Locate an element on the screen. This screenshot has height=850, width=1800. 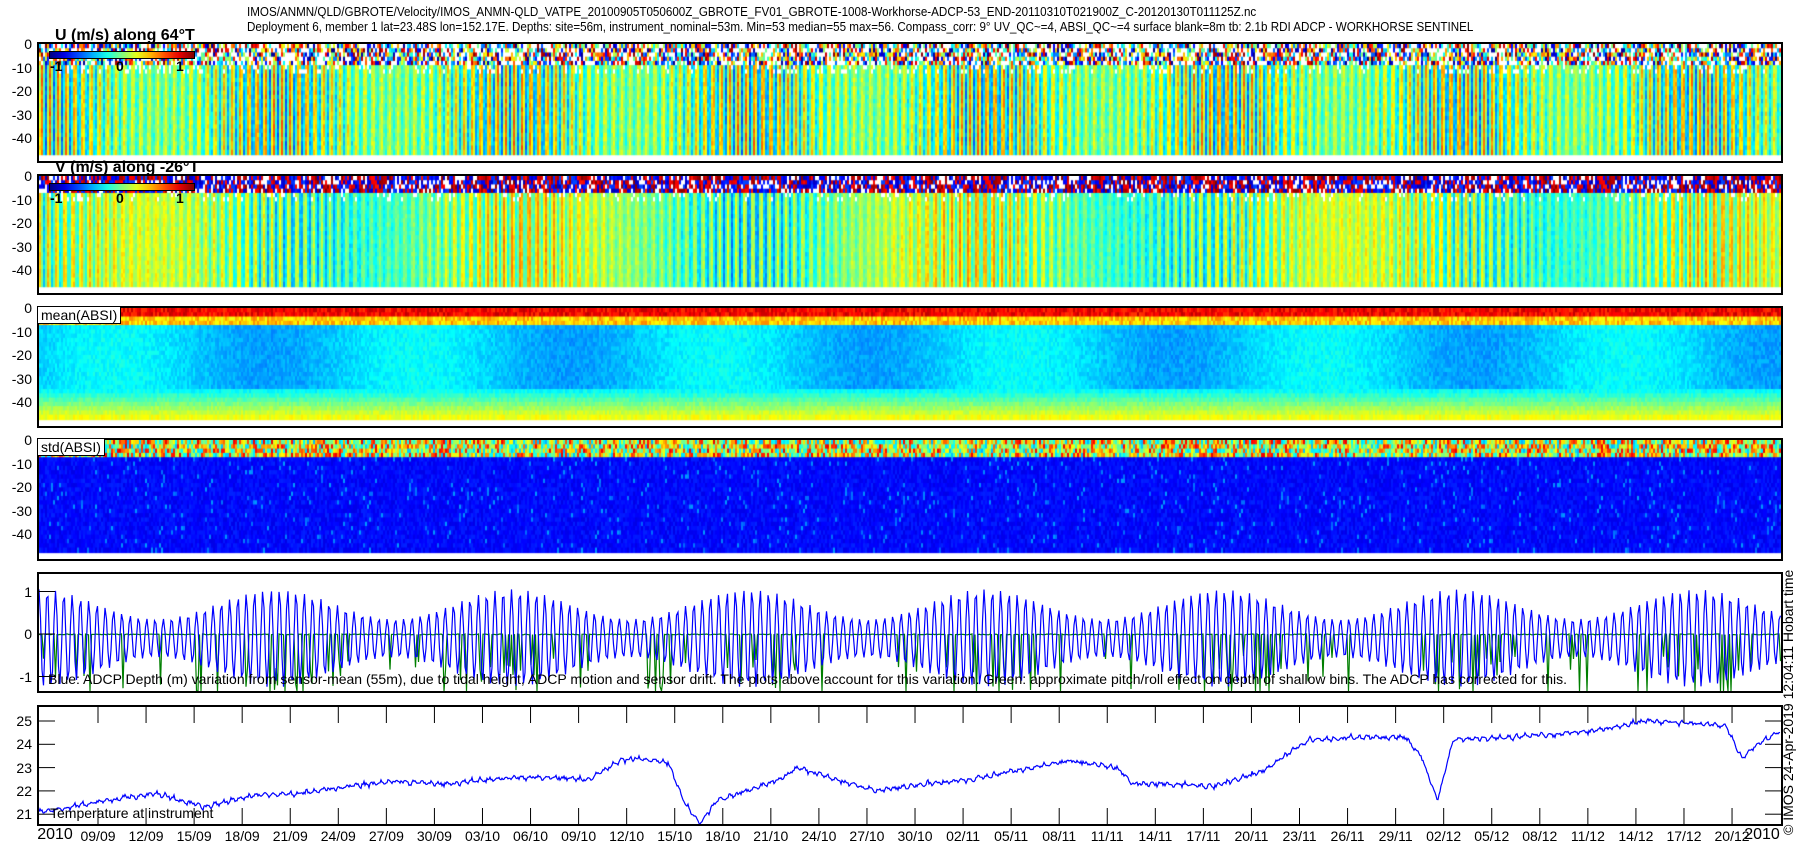
x-axis-tick-label: 23/11 is located at coordinates (1299, 836).